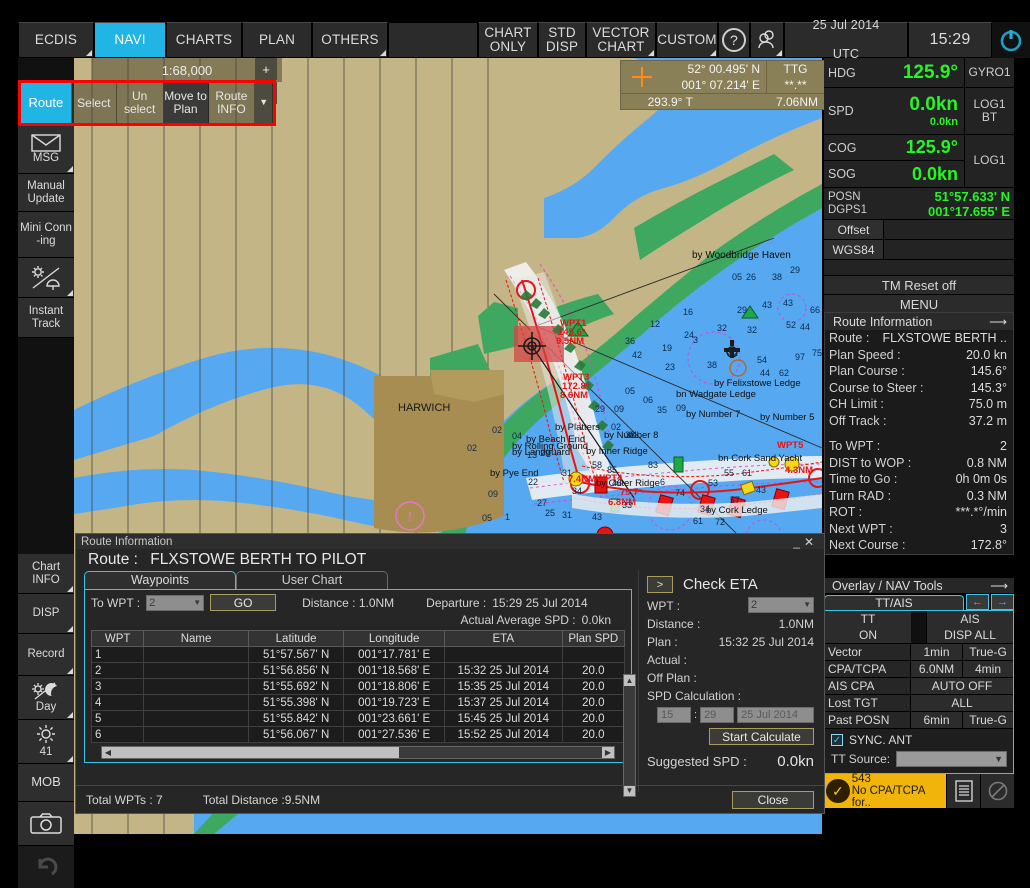  What do you see at coordinates (232, 103) in the screenshot?
I see `route-info-button: Route INFO` at bounding box center [232, 103].